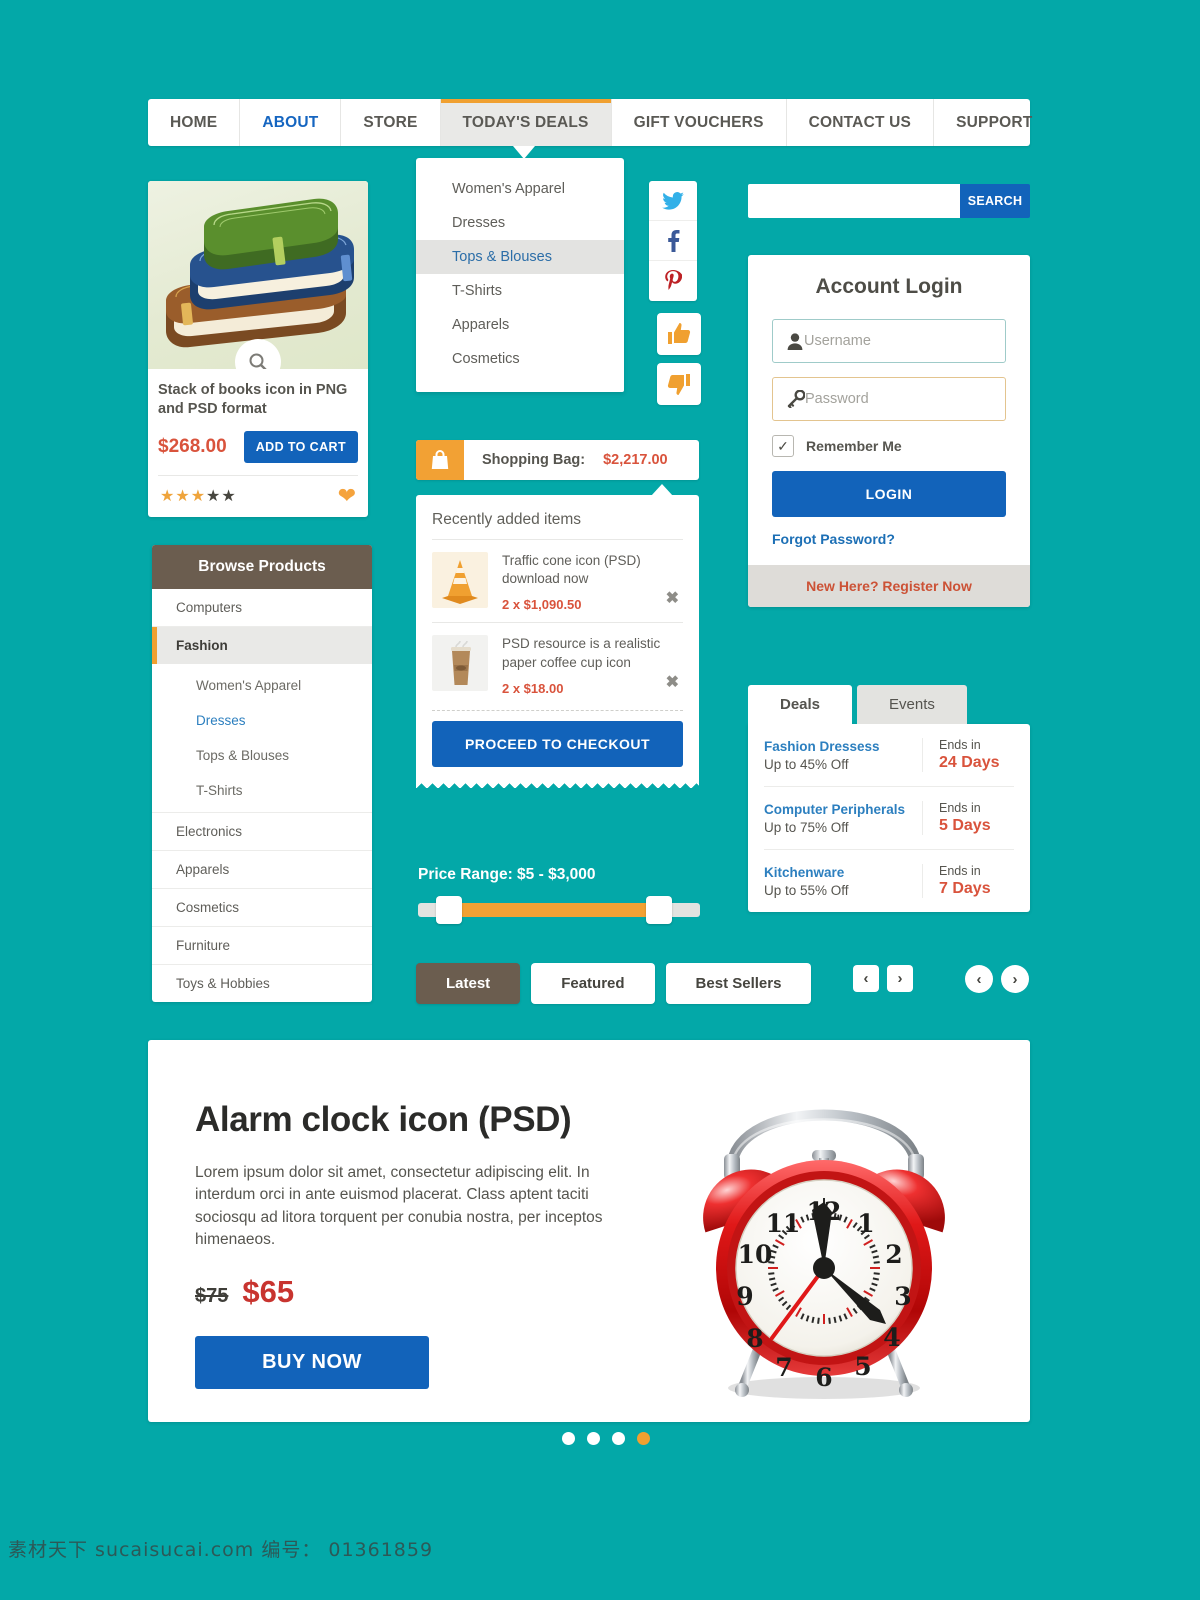  Describe the element at coordinates (738, 983) in the screenshot. I see `filter-tab-best-sellers: Best Sellers` at that location.